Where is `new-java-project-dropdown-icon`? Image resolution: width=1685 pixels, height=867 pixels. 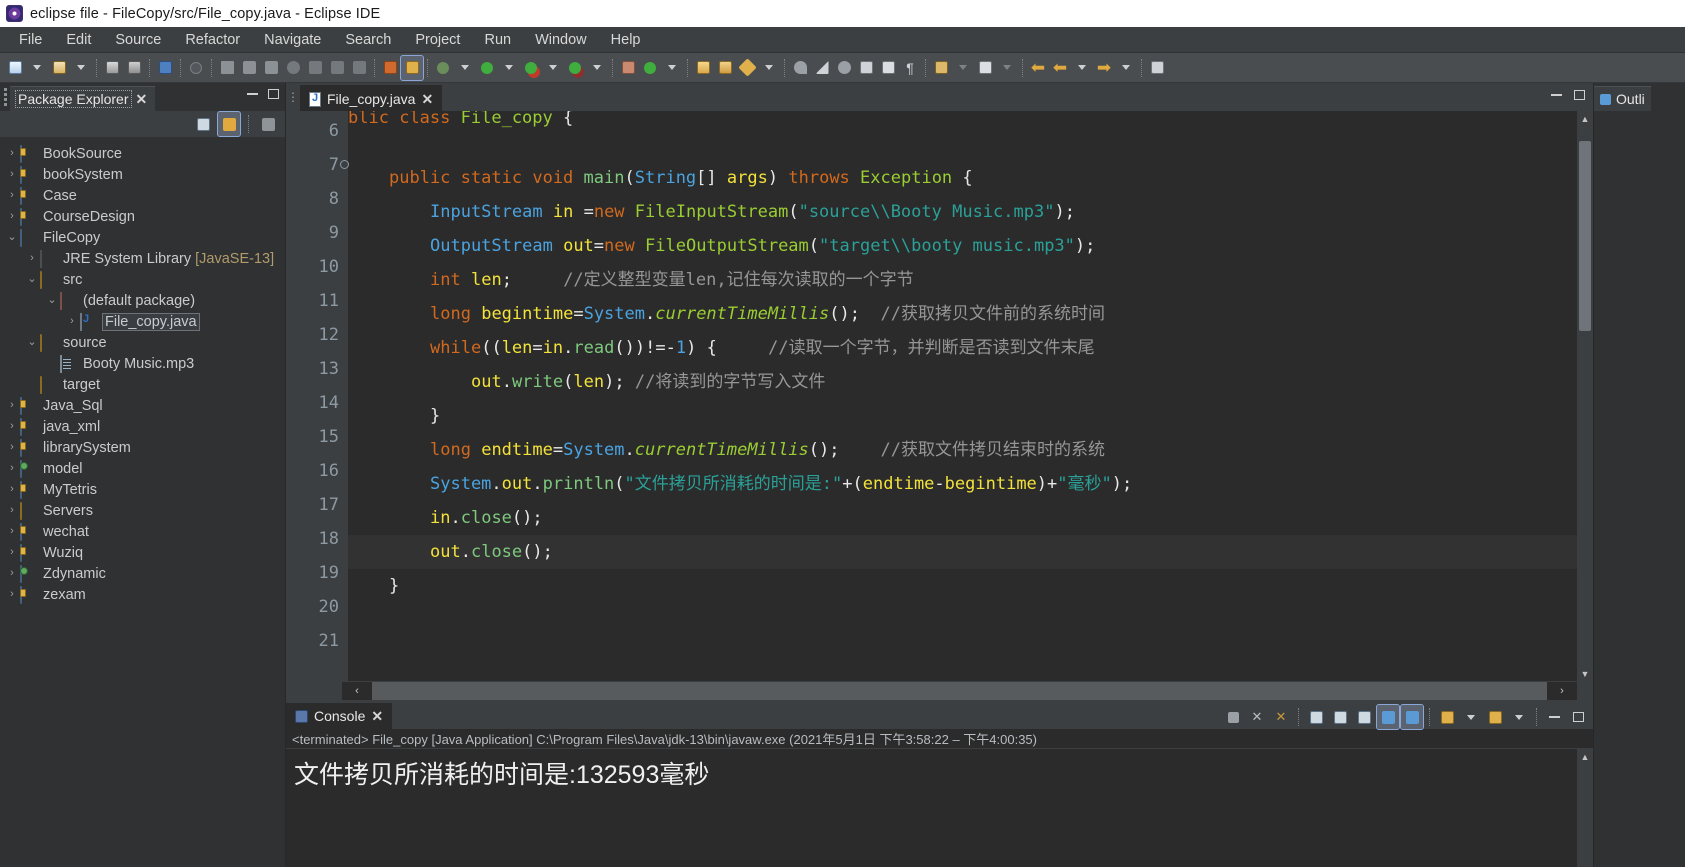
new-java-project-dropdown-icon is located at coordinates (81, 68).